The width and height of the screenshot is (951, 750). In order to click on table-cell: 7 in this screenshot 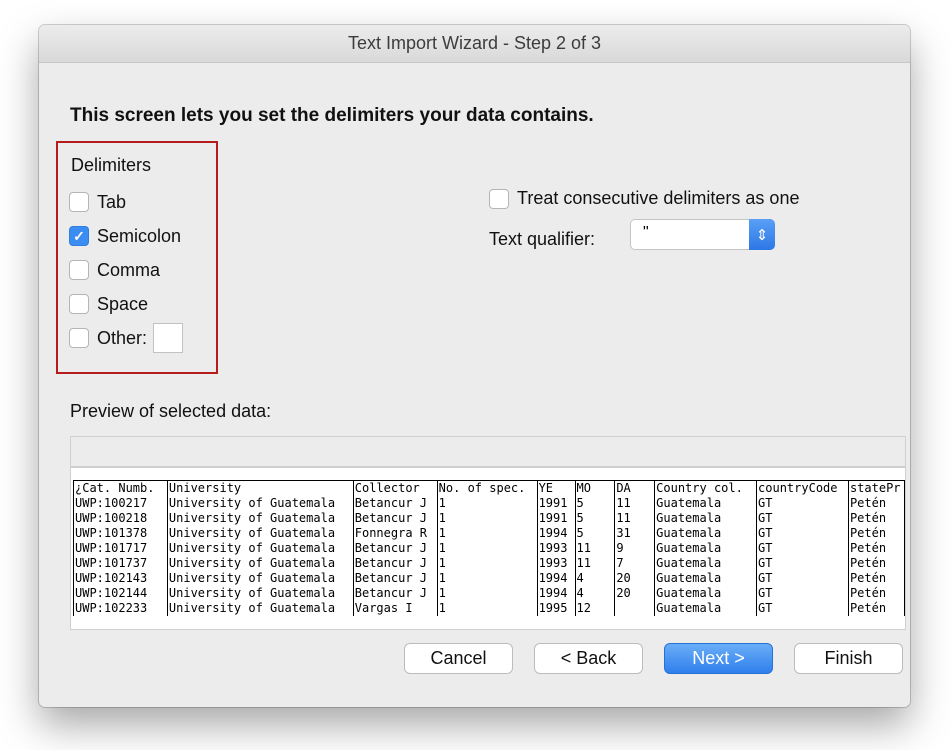, I will do `click(635, 563)`.